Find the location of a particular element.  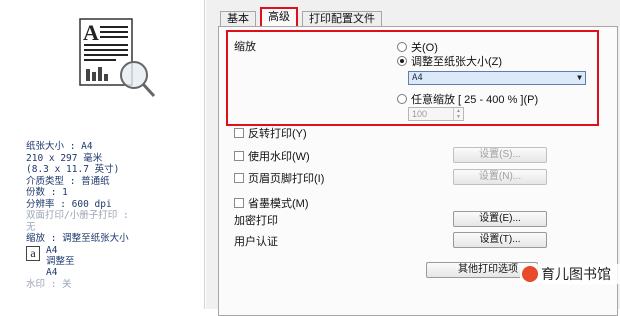

watermark-checkbox is located at coordinates (239, 156).